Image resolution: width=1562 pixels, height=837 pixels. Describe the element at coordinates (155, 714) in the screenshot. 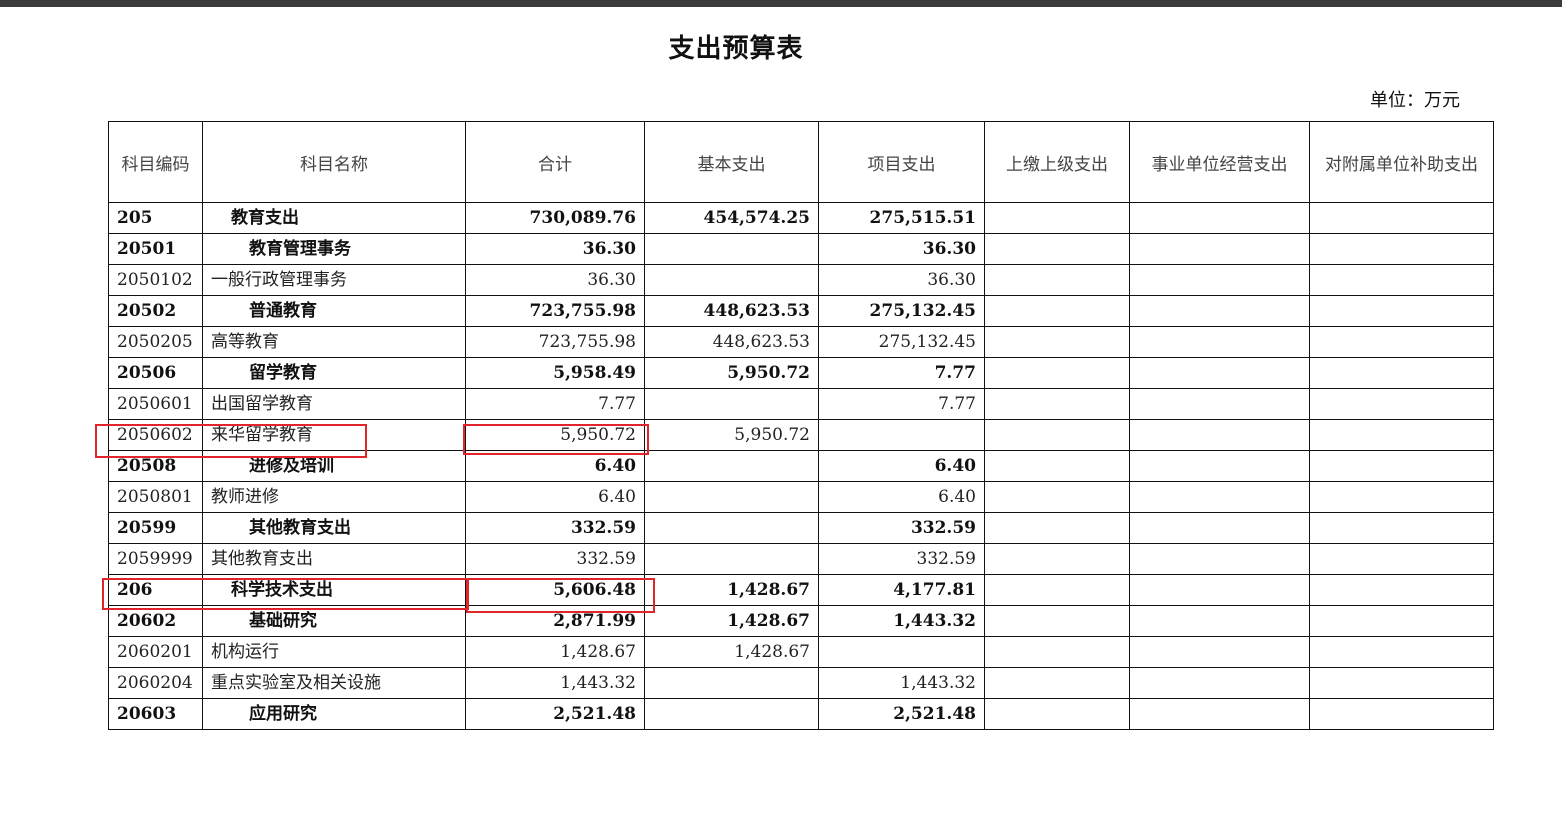

I see `cell-code: 20603` at that location.